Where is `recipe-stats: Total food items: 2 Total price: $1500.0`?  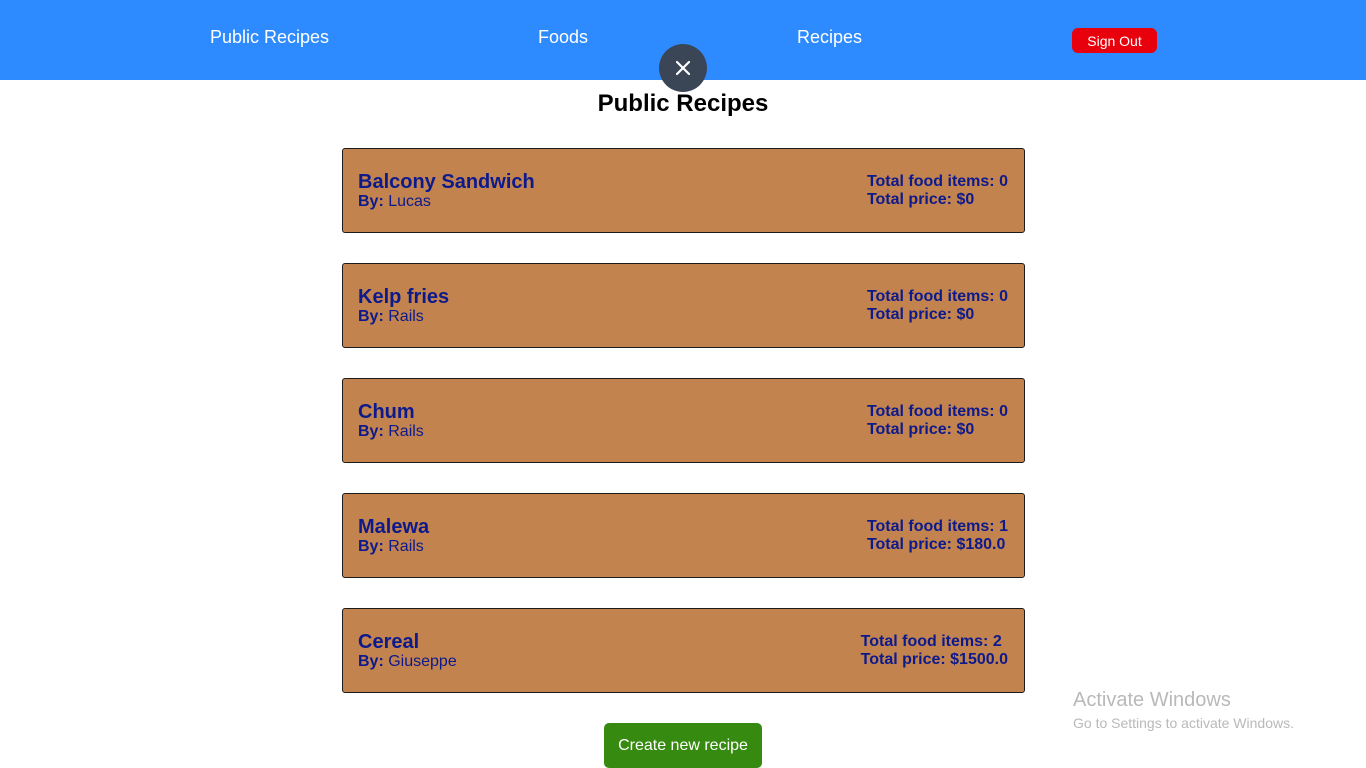 recipe-stats: Total food items: 2 Total price: $1500.0 is located at coordinates (934, 651).